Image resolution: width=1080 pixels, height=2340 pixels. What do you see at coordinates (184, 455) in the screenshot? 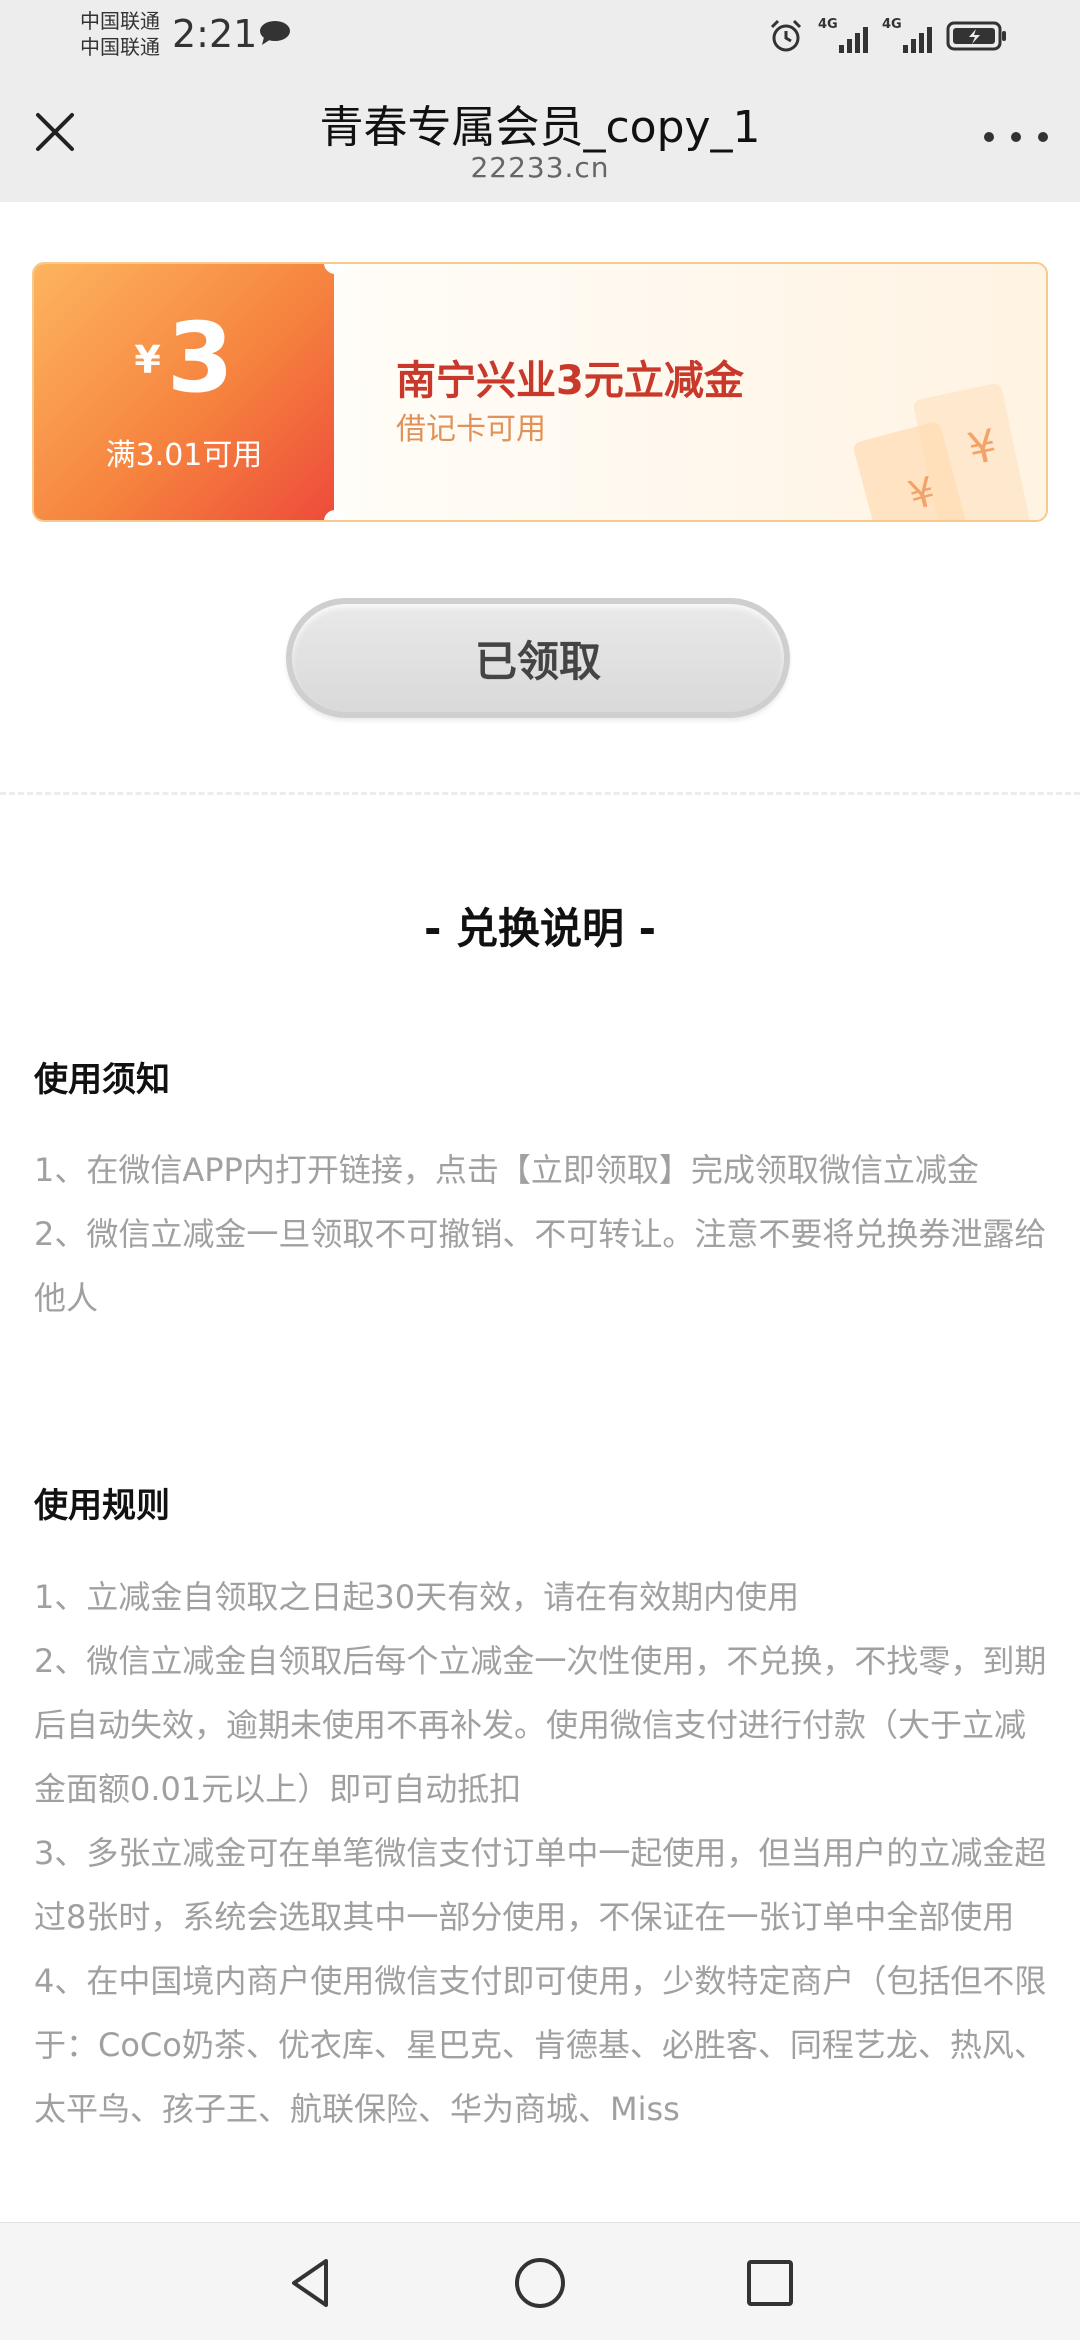
I see `coupon-threshold: 满3.01可用` at bounding box center [184, 455].